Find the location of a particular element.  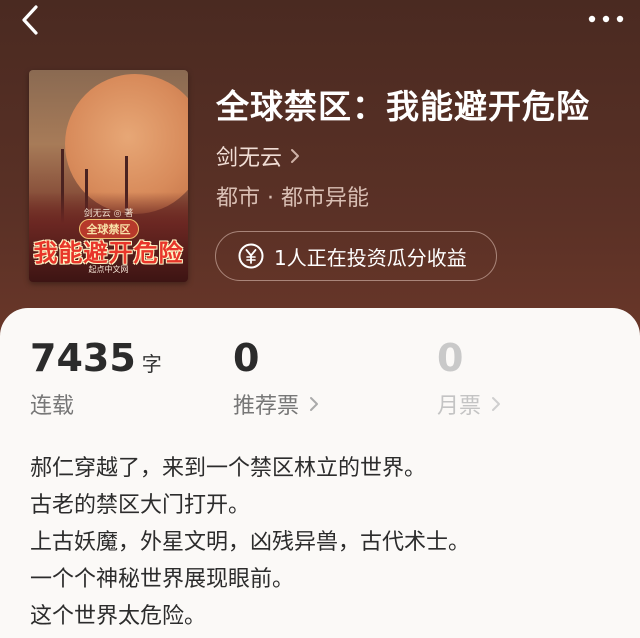

serial-status-label: 连载 is located at coordinates (52, 406).